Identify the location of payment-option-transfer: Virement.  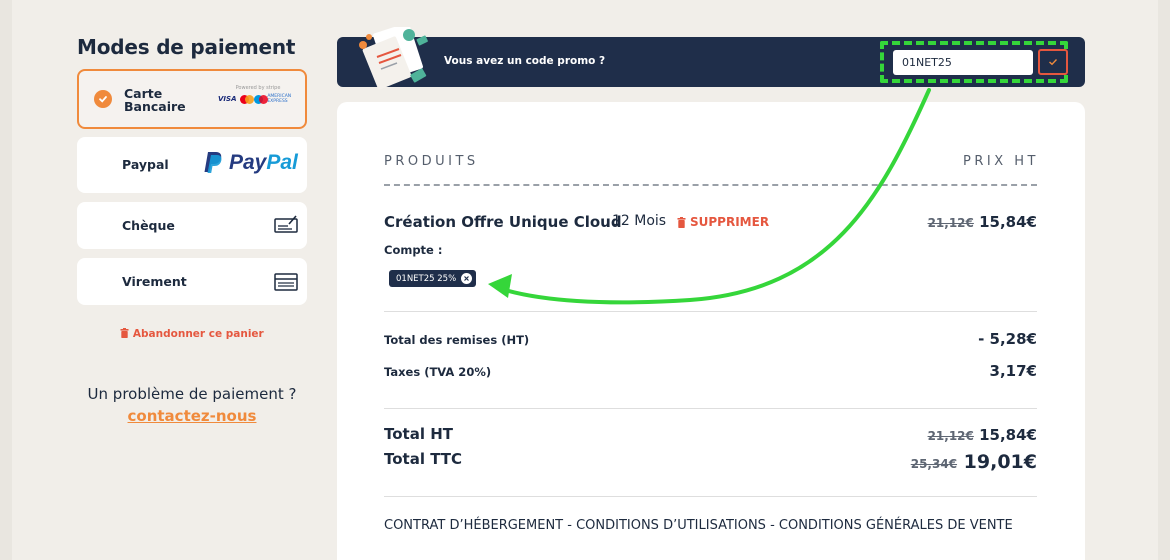
(192, 281).